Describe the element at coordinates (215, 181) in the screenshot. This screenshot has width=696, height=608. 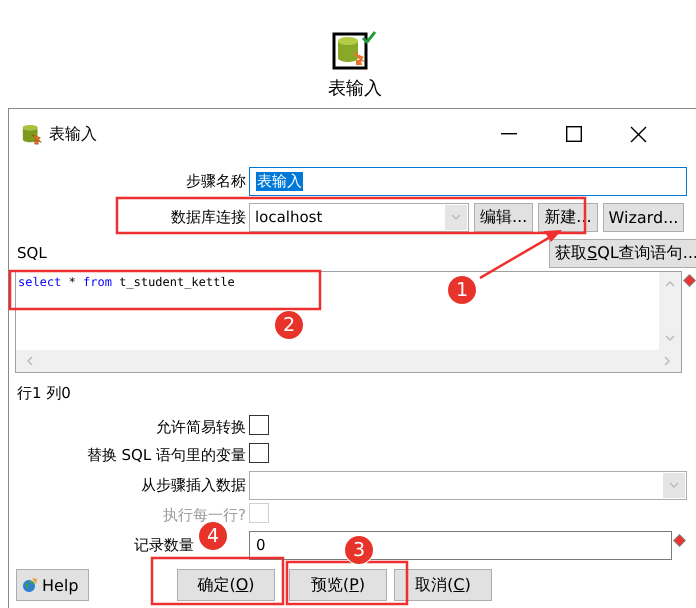
I see `field-label: 步骤名称` at that location.